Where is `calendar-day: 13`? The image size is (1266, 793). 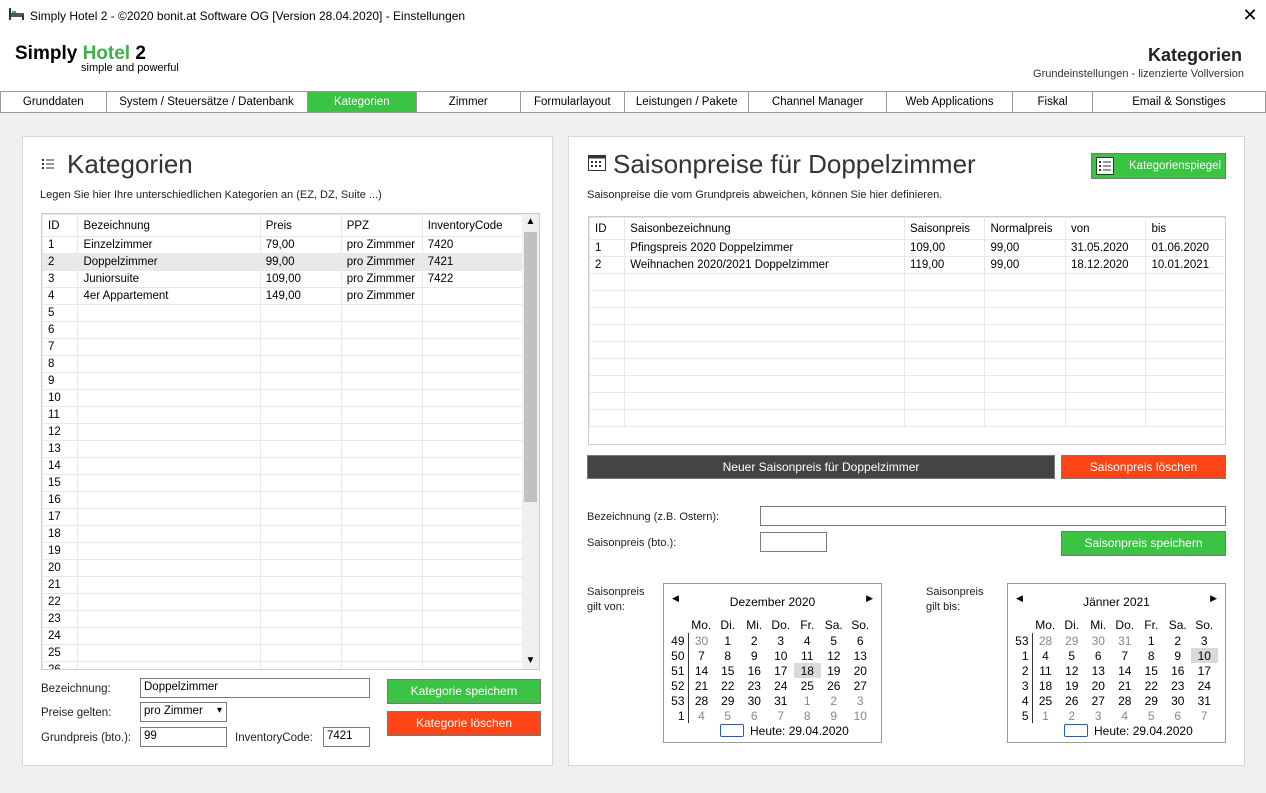
calendar-day: 13 is located at coordinates (860, 655).